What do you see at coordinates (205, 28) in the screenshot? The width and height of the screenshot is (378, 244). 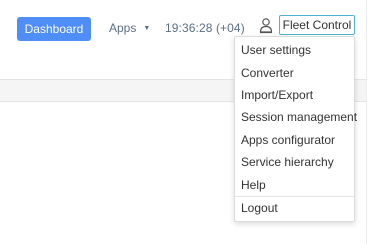 I see `clock: 19:36:28 (+04)` at bounding box center [205, 28].